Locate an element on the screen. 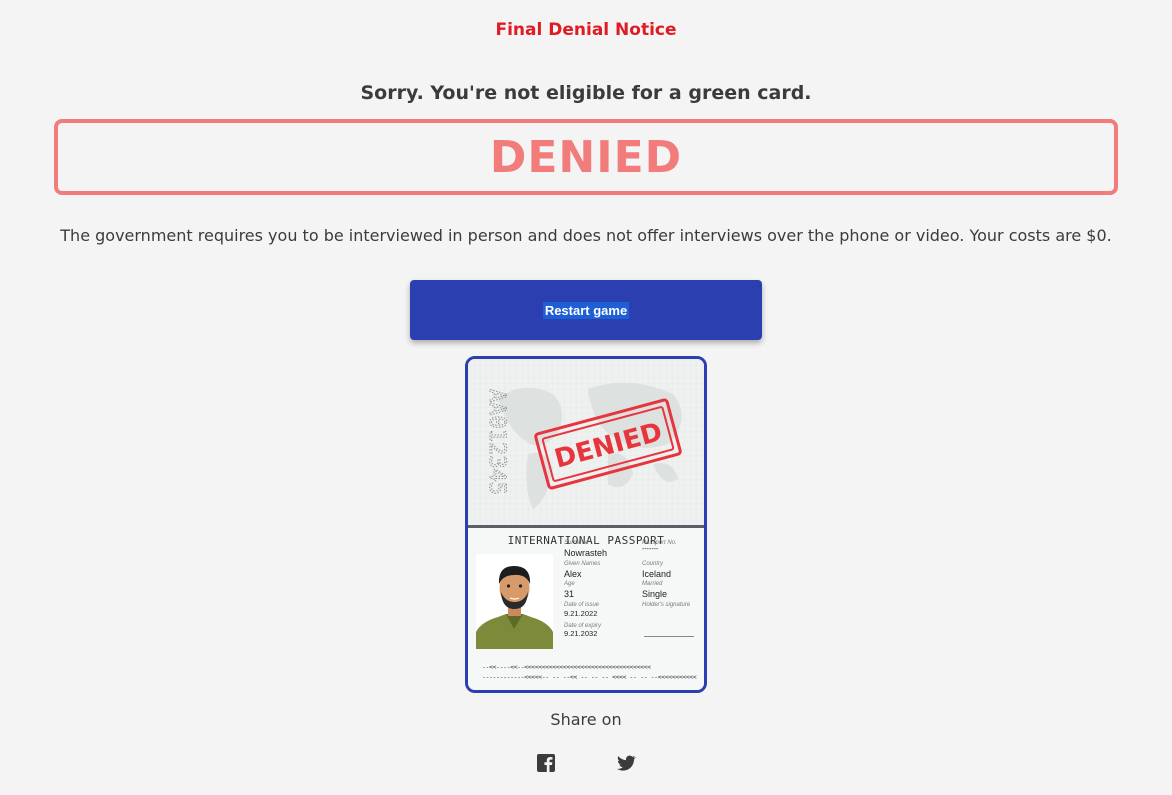  restart-game-button: Restart game is located at coordinates (586, 310).